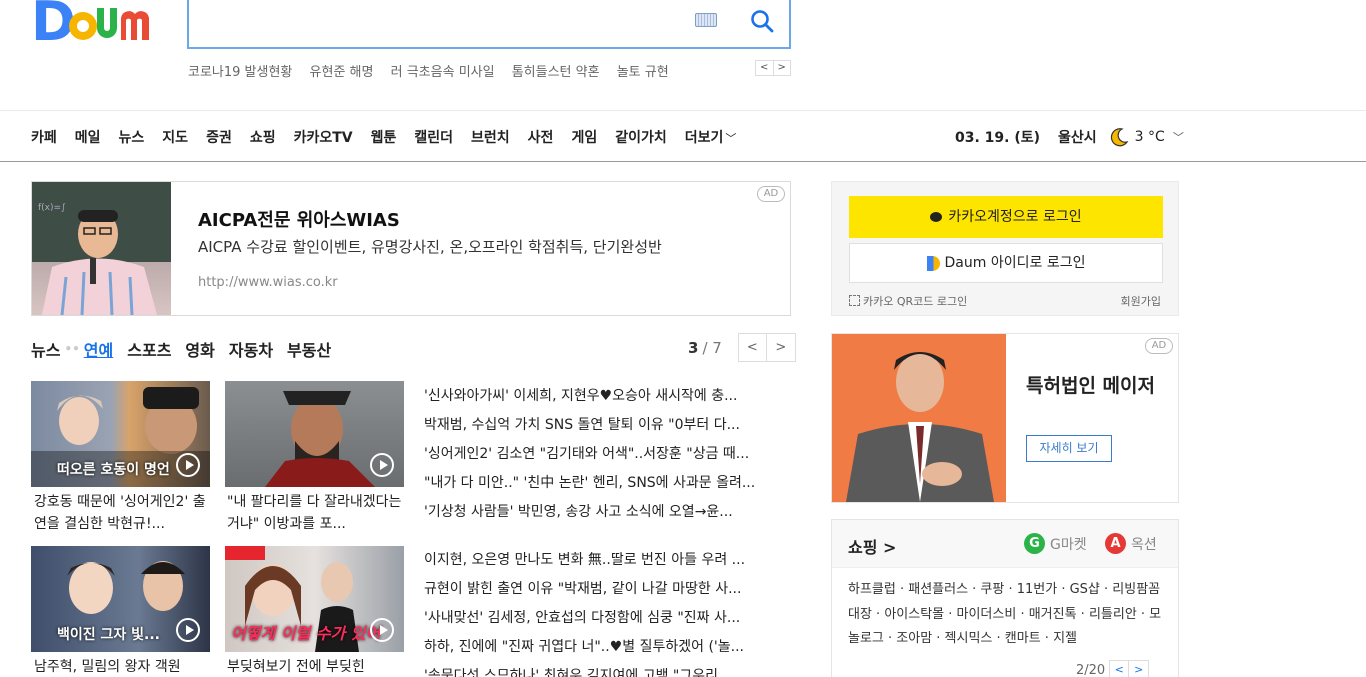 The image size is (1366, 677). I want to click on kakao-login-button: 카카오계정으로 로그인, so click(1006, 217).